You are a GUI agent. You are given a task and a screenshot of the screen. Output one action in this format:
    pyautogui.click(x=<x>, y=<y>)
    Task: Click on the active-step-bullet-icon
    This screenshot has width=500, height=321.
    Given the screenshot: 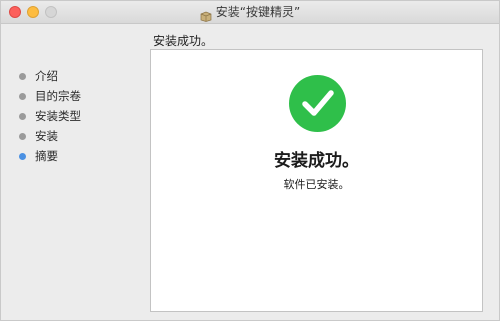 What is the action you would take?
    pyautogui.click(x=22, y=156)
    